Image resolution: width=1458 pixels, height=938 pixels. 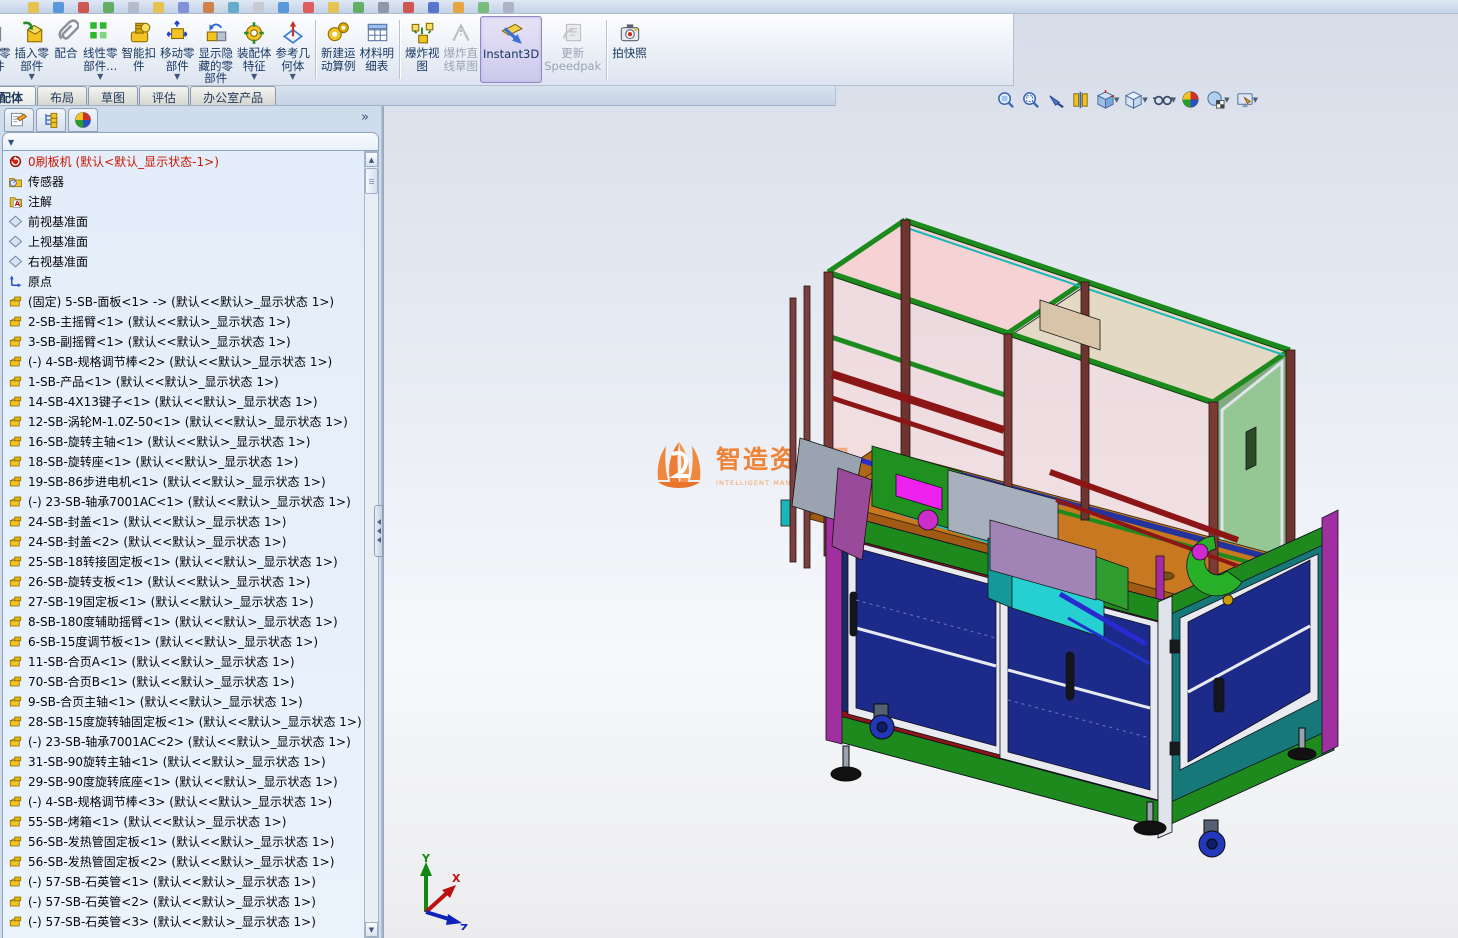 What do you see at coordinates (190, 141) in the screenshot?
I see `display-pane-header: ▼` at bounding box center [190, 141].